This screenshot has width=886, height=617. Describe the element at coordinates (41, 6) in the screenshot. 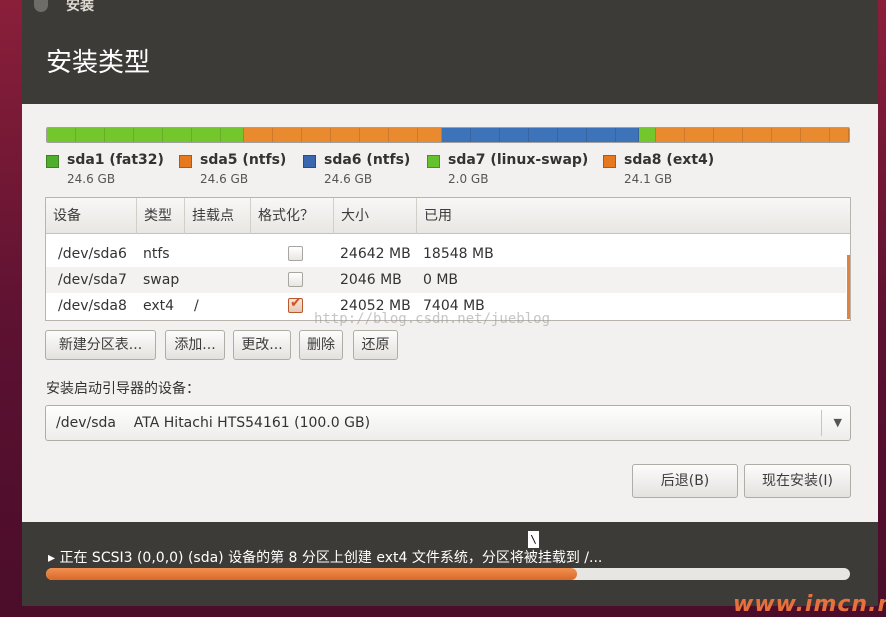

I see `close-window-button` at that location.